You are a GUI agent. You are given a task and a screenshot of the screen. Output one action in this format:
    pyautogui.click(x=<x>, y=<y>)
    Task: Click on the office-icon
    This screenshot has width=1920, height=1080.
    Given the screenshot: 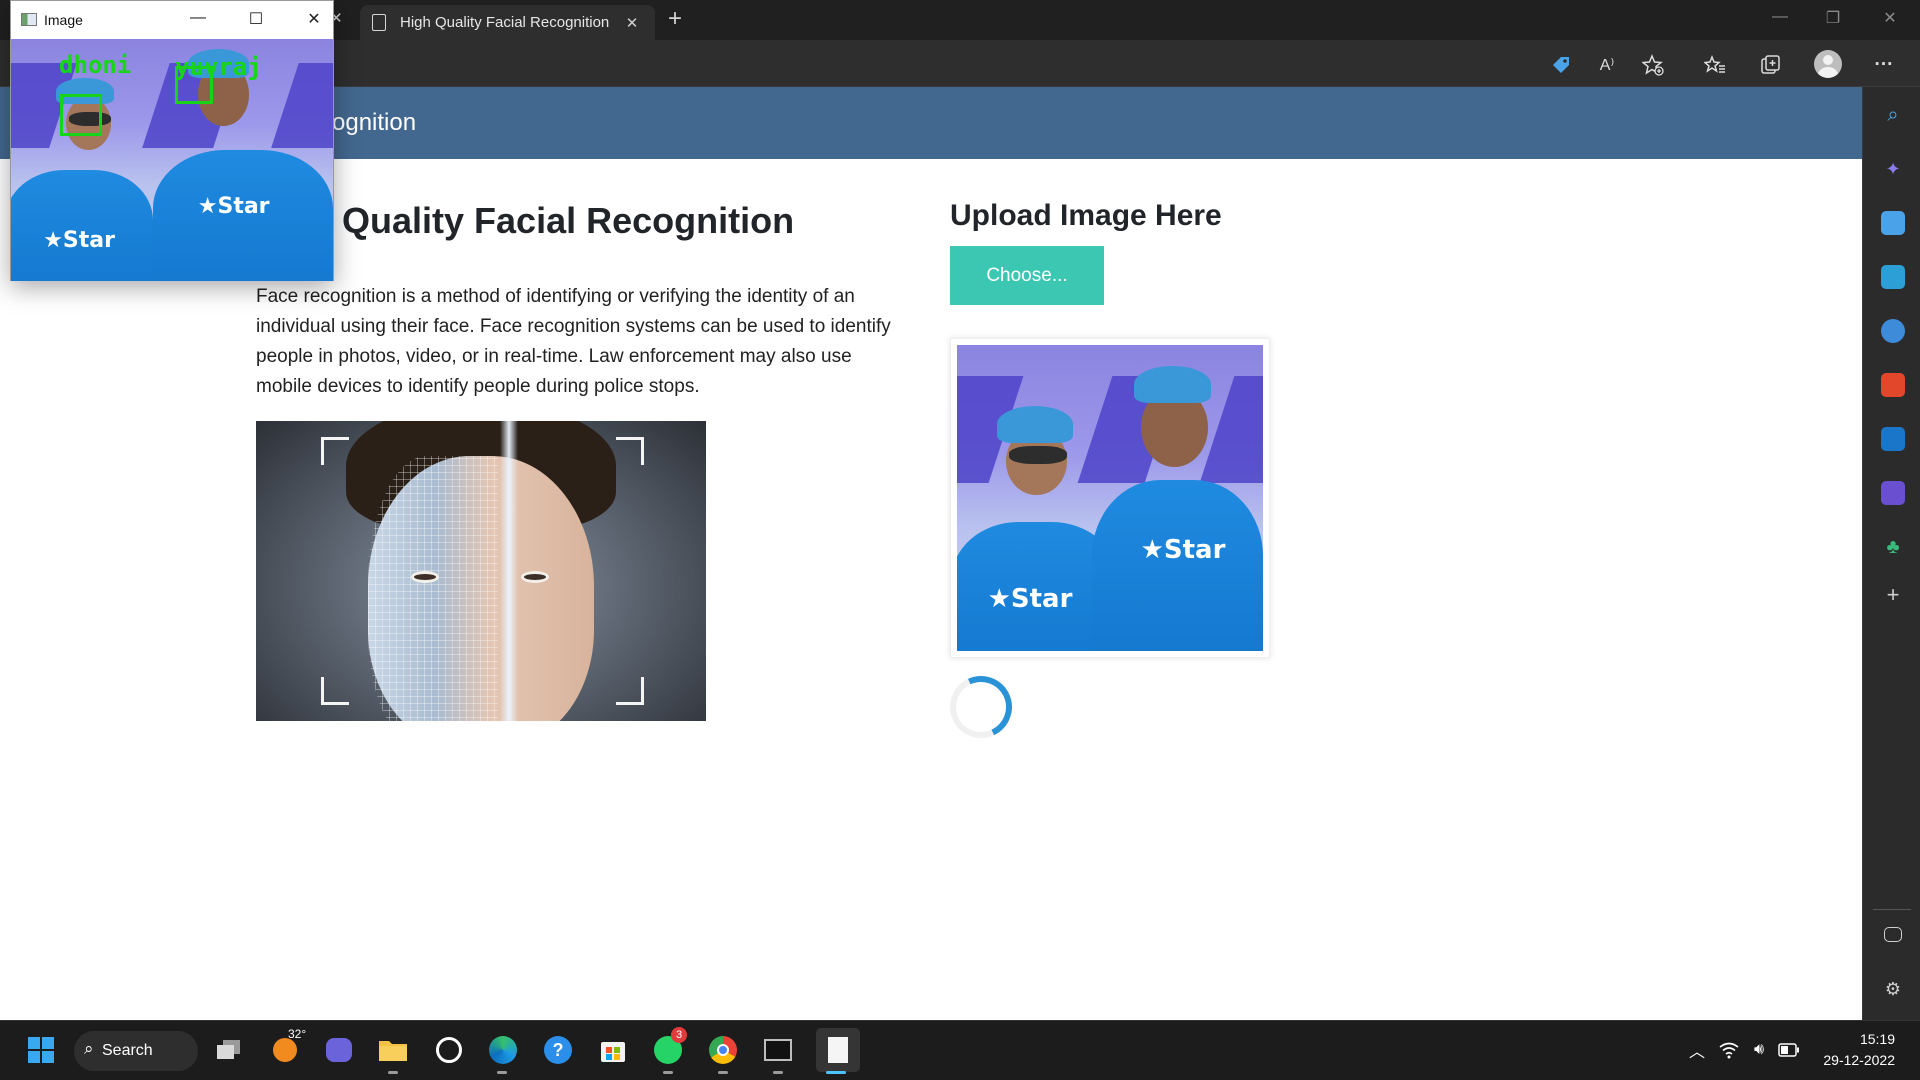 What is the action you would take?
    pyautogui.click(x=1893, y=385)
    